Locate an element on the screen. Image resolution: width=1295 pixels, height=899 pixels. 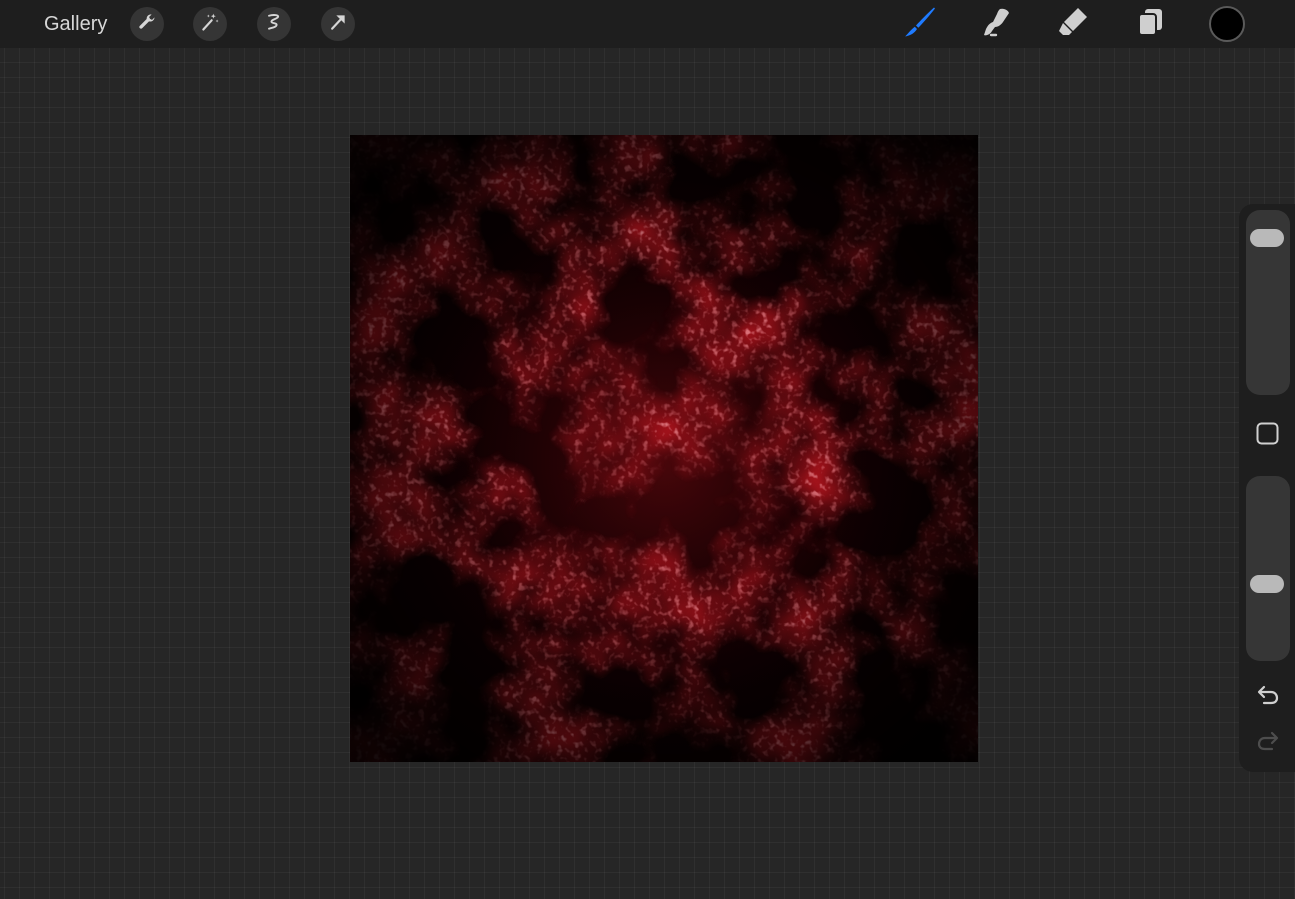
brush-size-slider-thumb is located at coordinates (1267, 238).